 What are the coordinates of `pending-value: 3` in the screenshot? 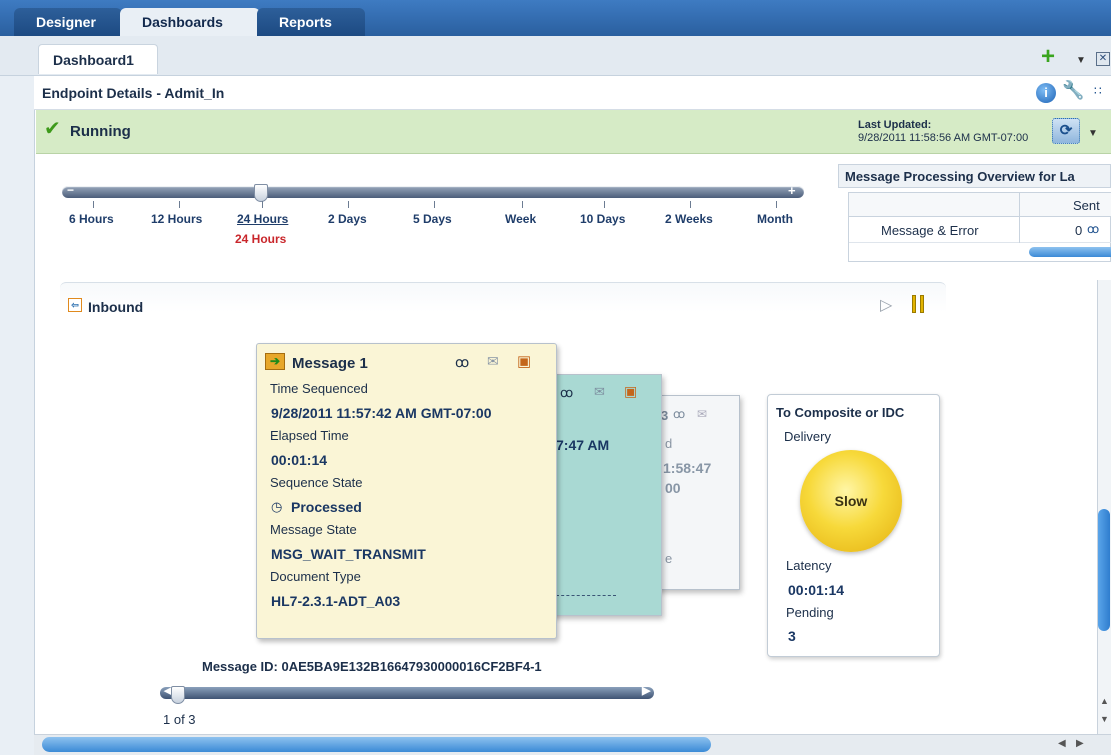 It's located at (792, 636).